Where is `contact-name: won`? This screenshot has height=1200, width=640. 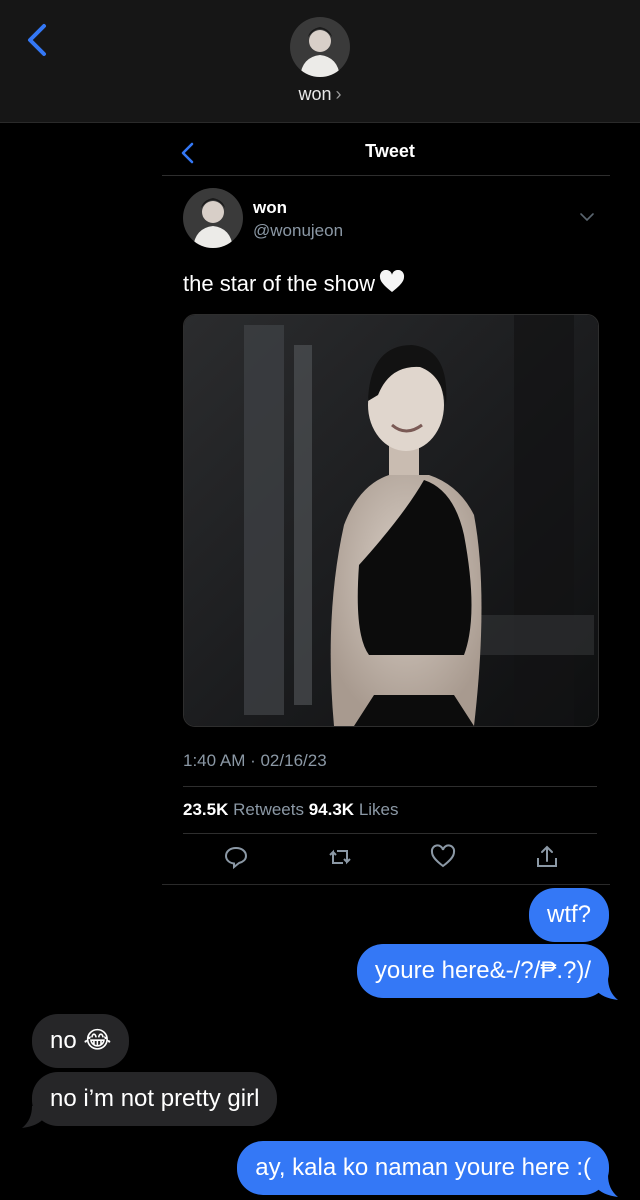 contact-name: won is located at coordinates (315, 94).